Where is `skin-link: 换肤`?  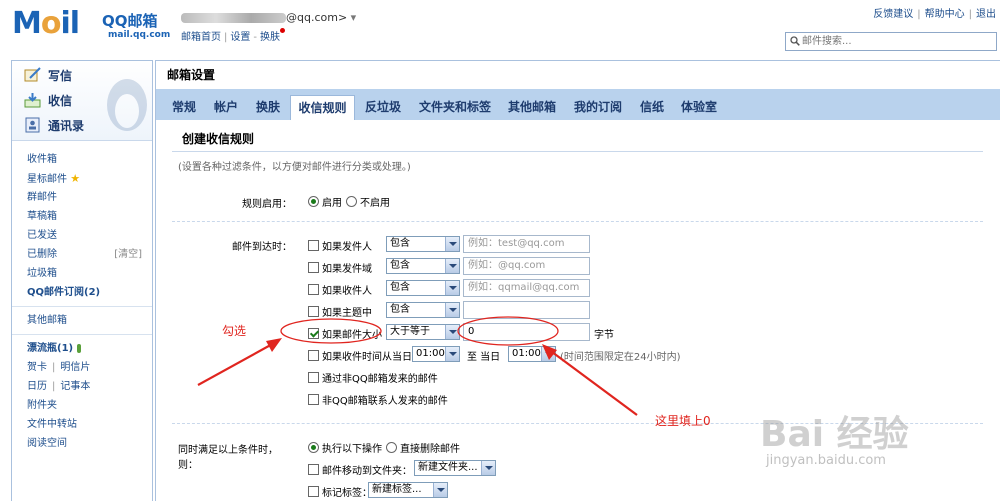 skin-link: 换肤 is located at coordinates (270, 37).